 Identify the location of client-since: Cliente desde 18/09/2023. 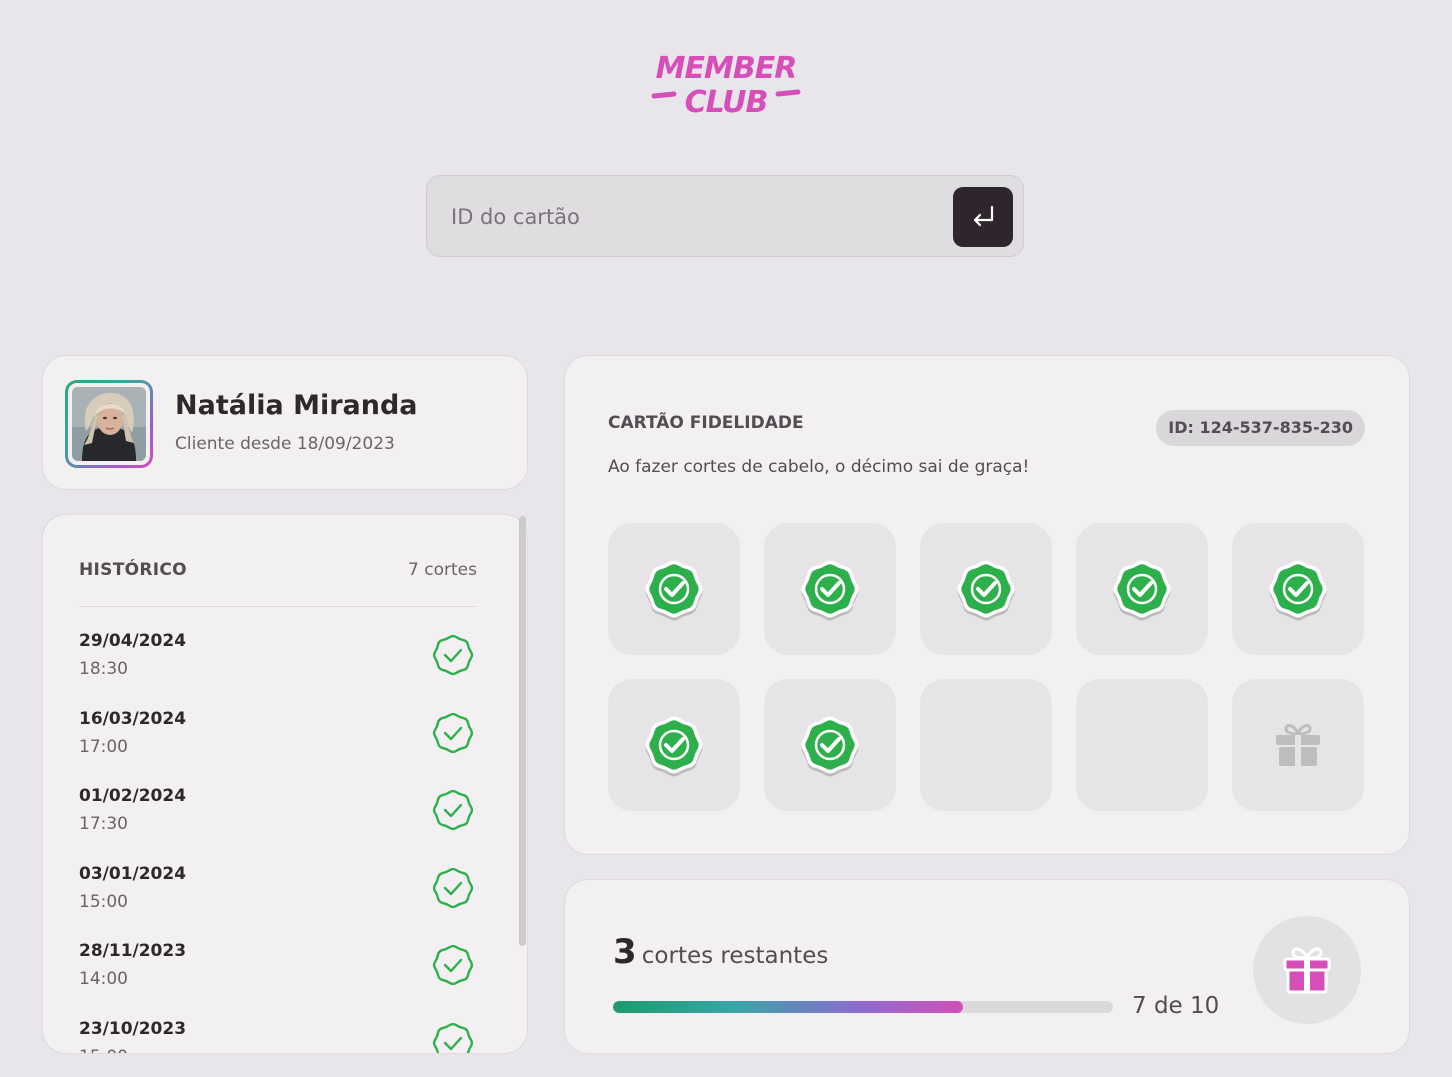
(285, 444).